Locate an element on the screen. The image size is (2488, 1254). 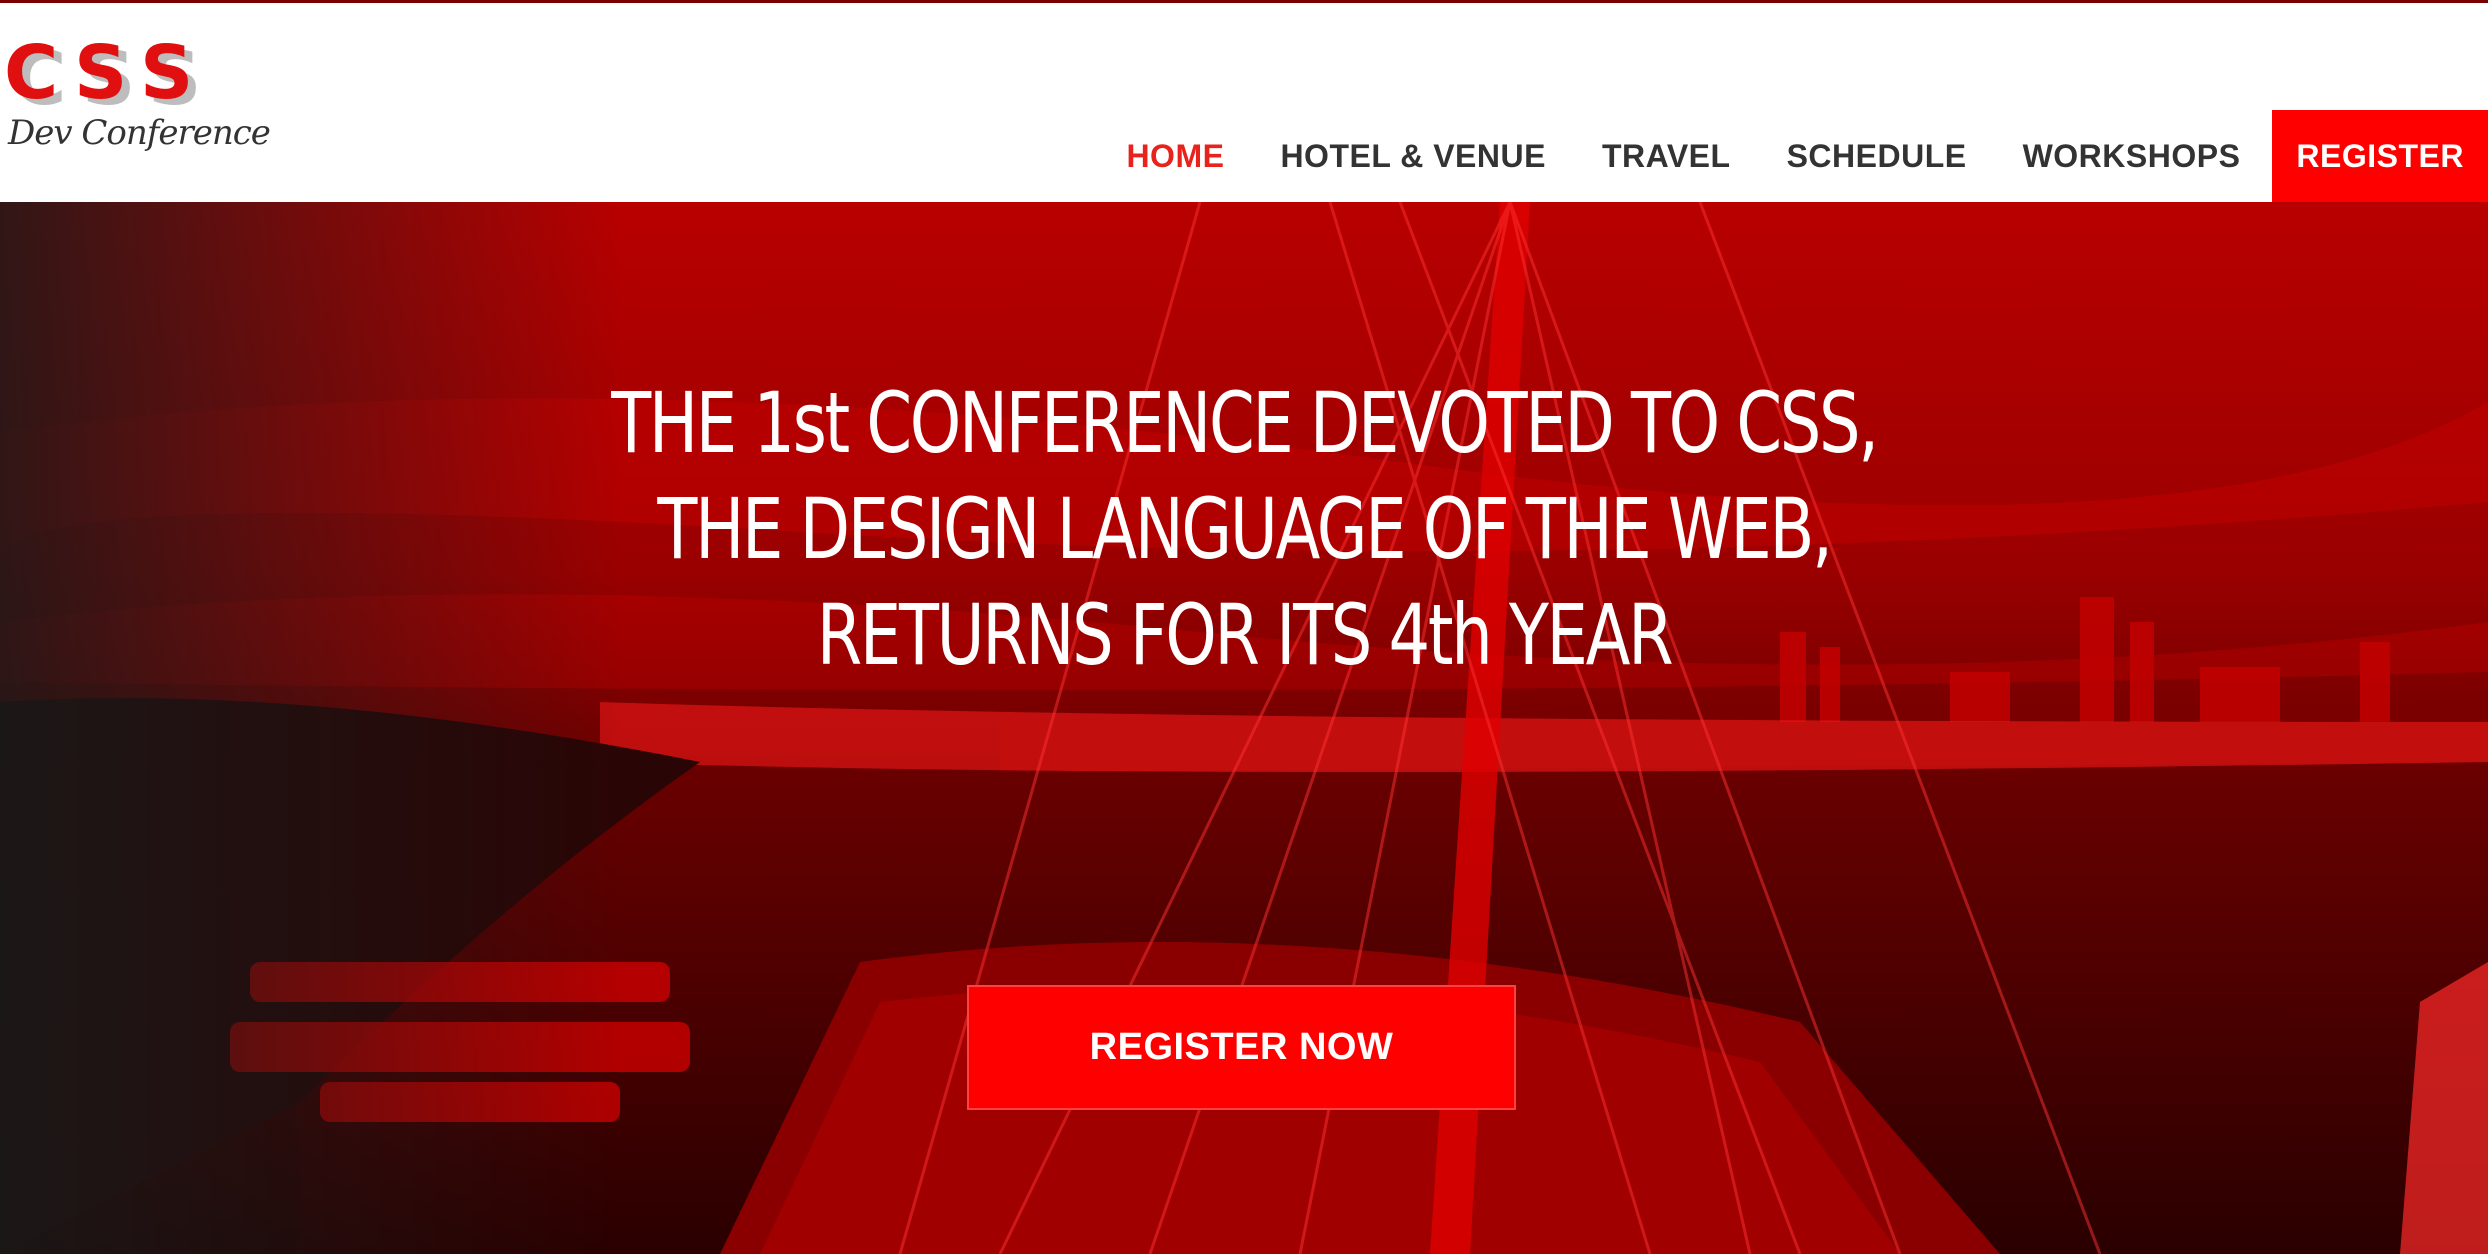
logo-subtitle: Dev Conference is located at coordinates (139, 133).